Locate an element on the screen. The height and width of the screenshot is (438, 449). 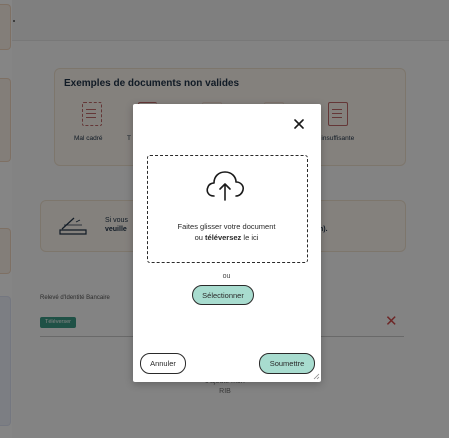
submit-button: Soumettre is located at coordinates (287, 363).